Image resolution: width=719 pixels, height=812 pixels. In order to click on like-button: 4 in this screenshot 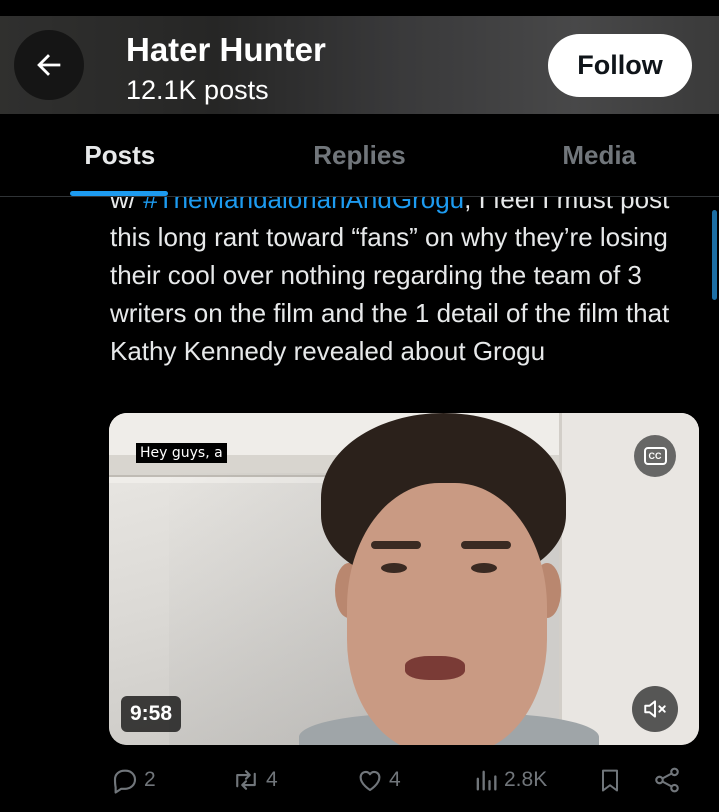, I will do `click(378, 780)`.